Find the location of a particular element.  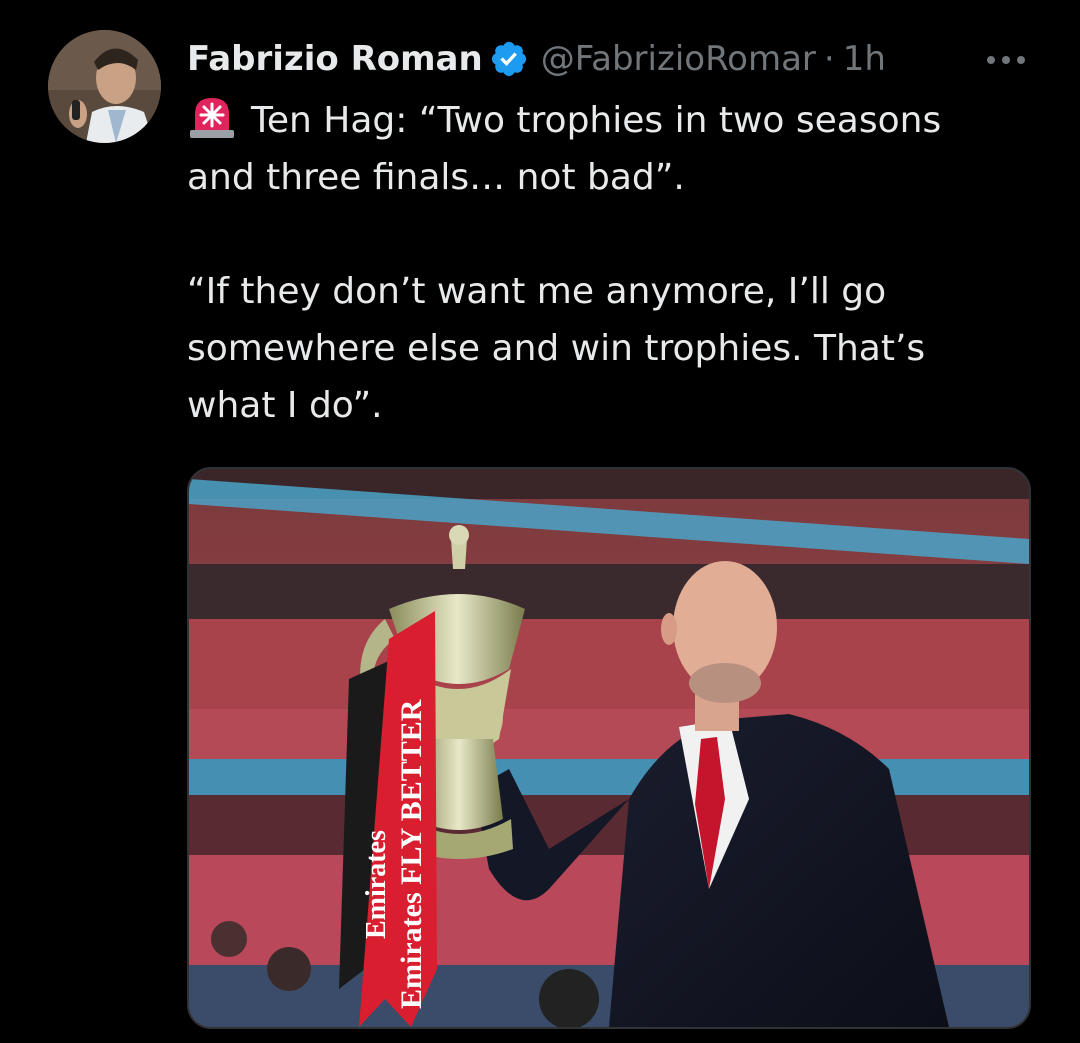

text-line-1: Ten Hag: “Two trophies in two seasons is located at coordinates (596, 120).